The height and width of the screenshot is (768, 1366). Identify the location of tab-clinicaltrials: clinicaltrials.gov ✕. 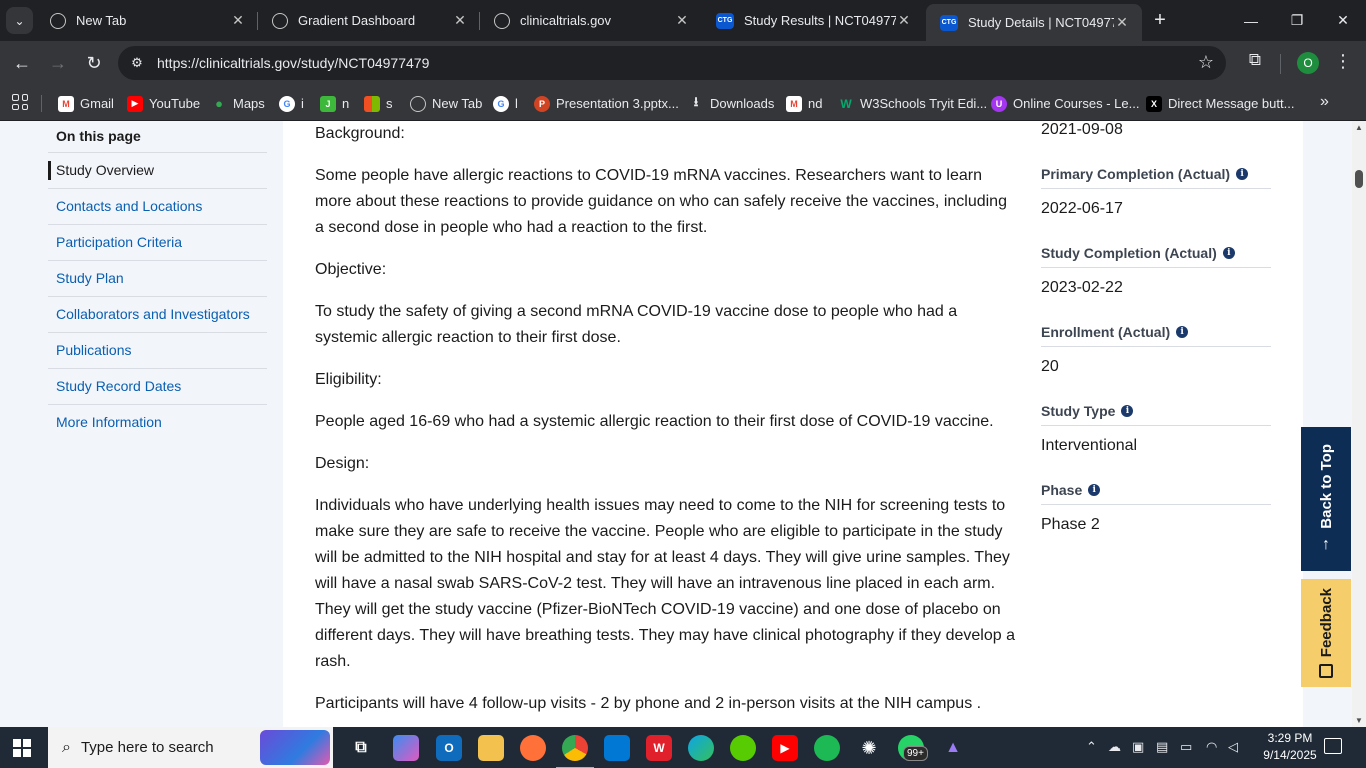
(591, 20).